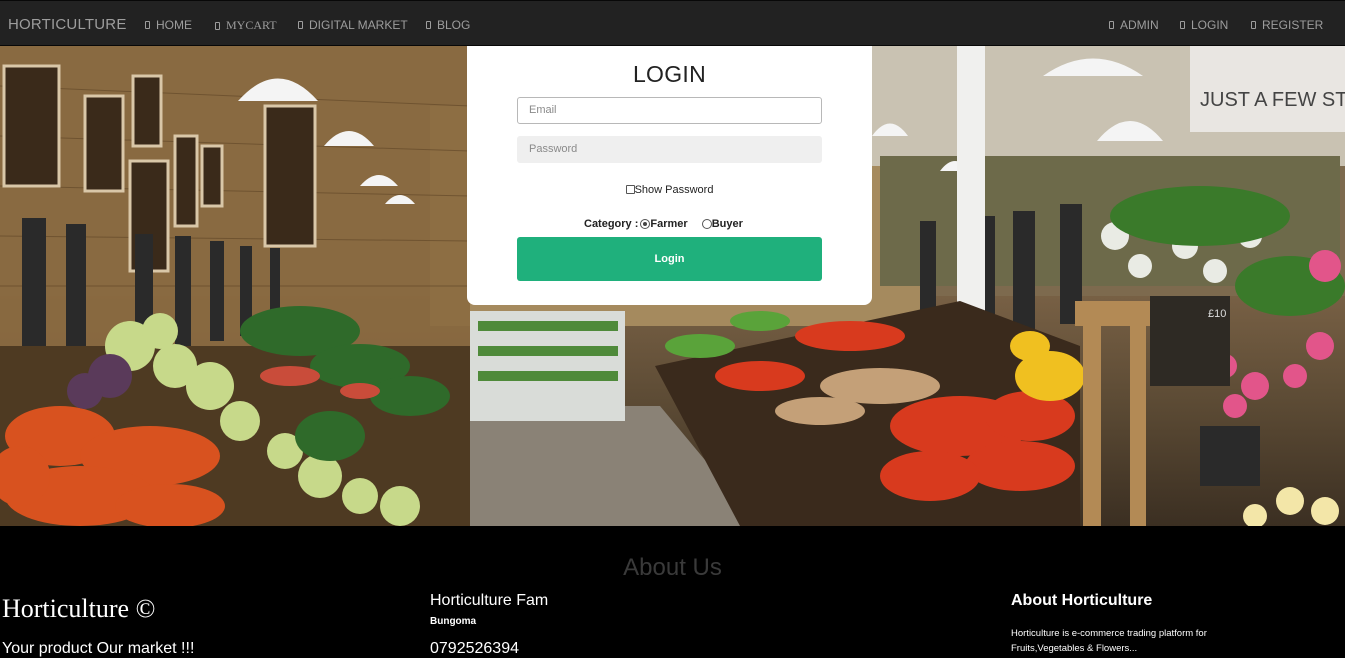 The width and height of the screenshot is (1345, 658). What do you see at coordinates (727, 224) in the screenshot?
I see `buyer-radio-label: Buyer` at bounding box center [727, 224].